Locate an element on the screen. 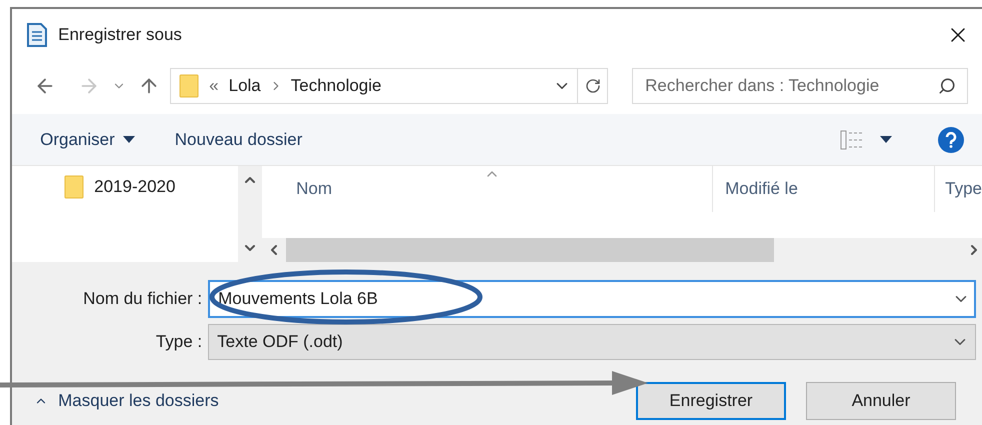 The width and height of the screenshot is (982, 425). filename-field: Mouvements Lola 6B is located at coordinates (592, 299).